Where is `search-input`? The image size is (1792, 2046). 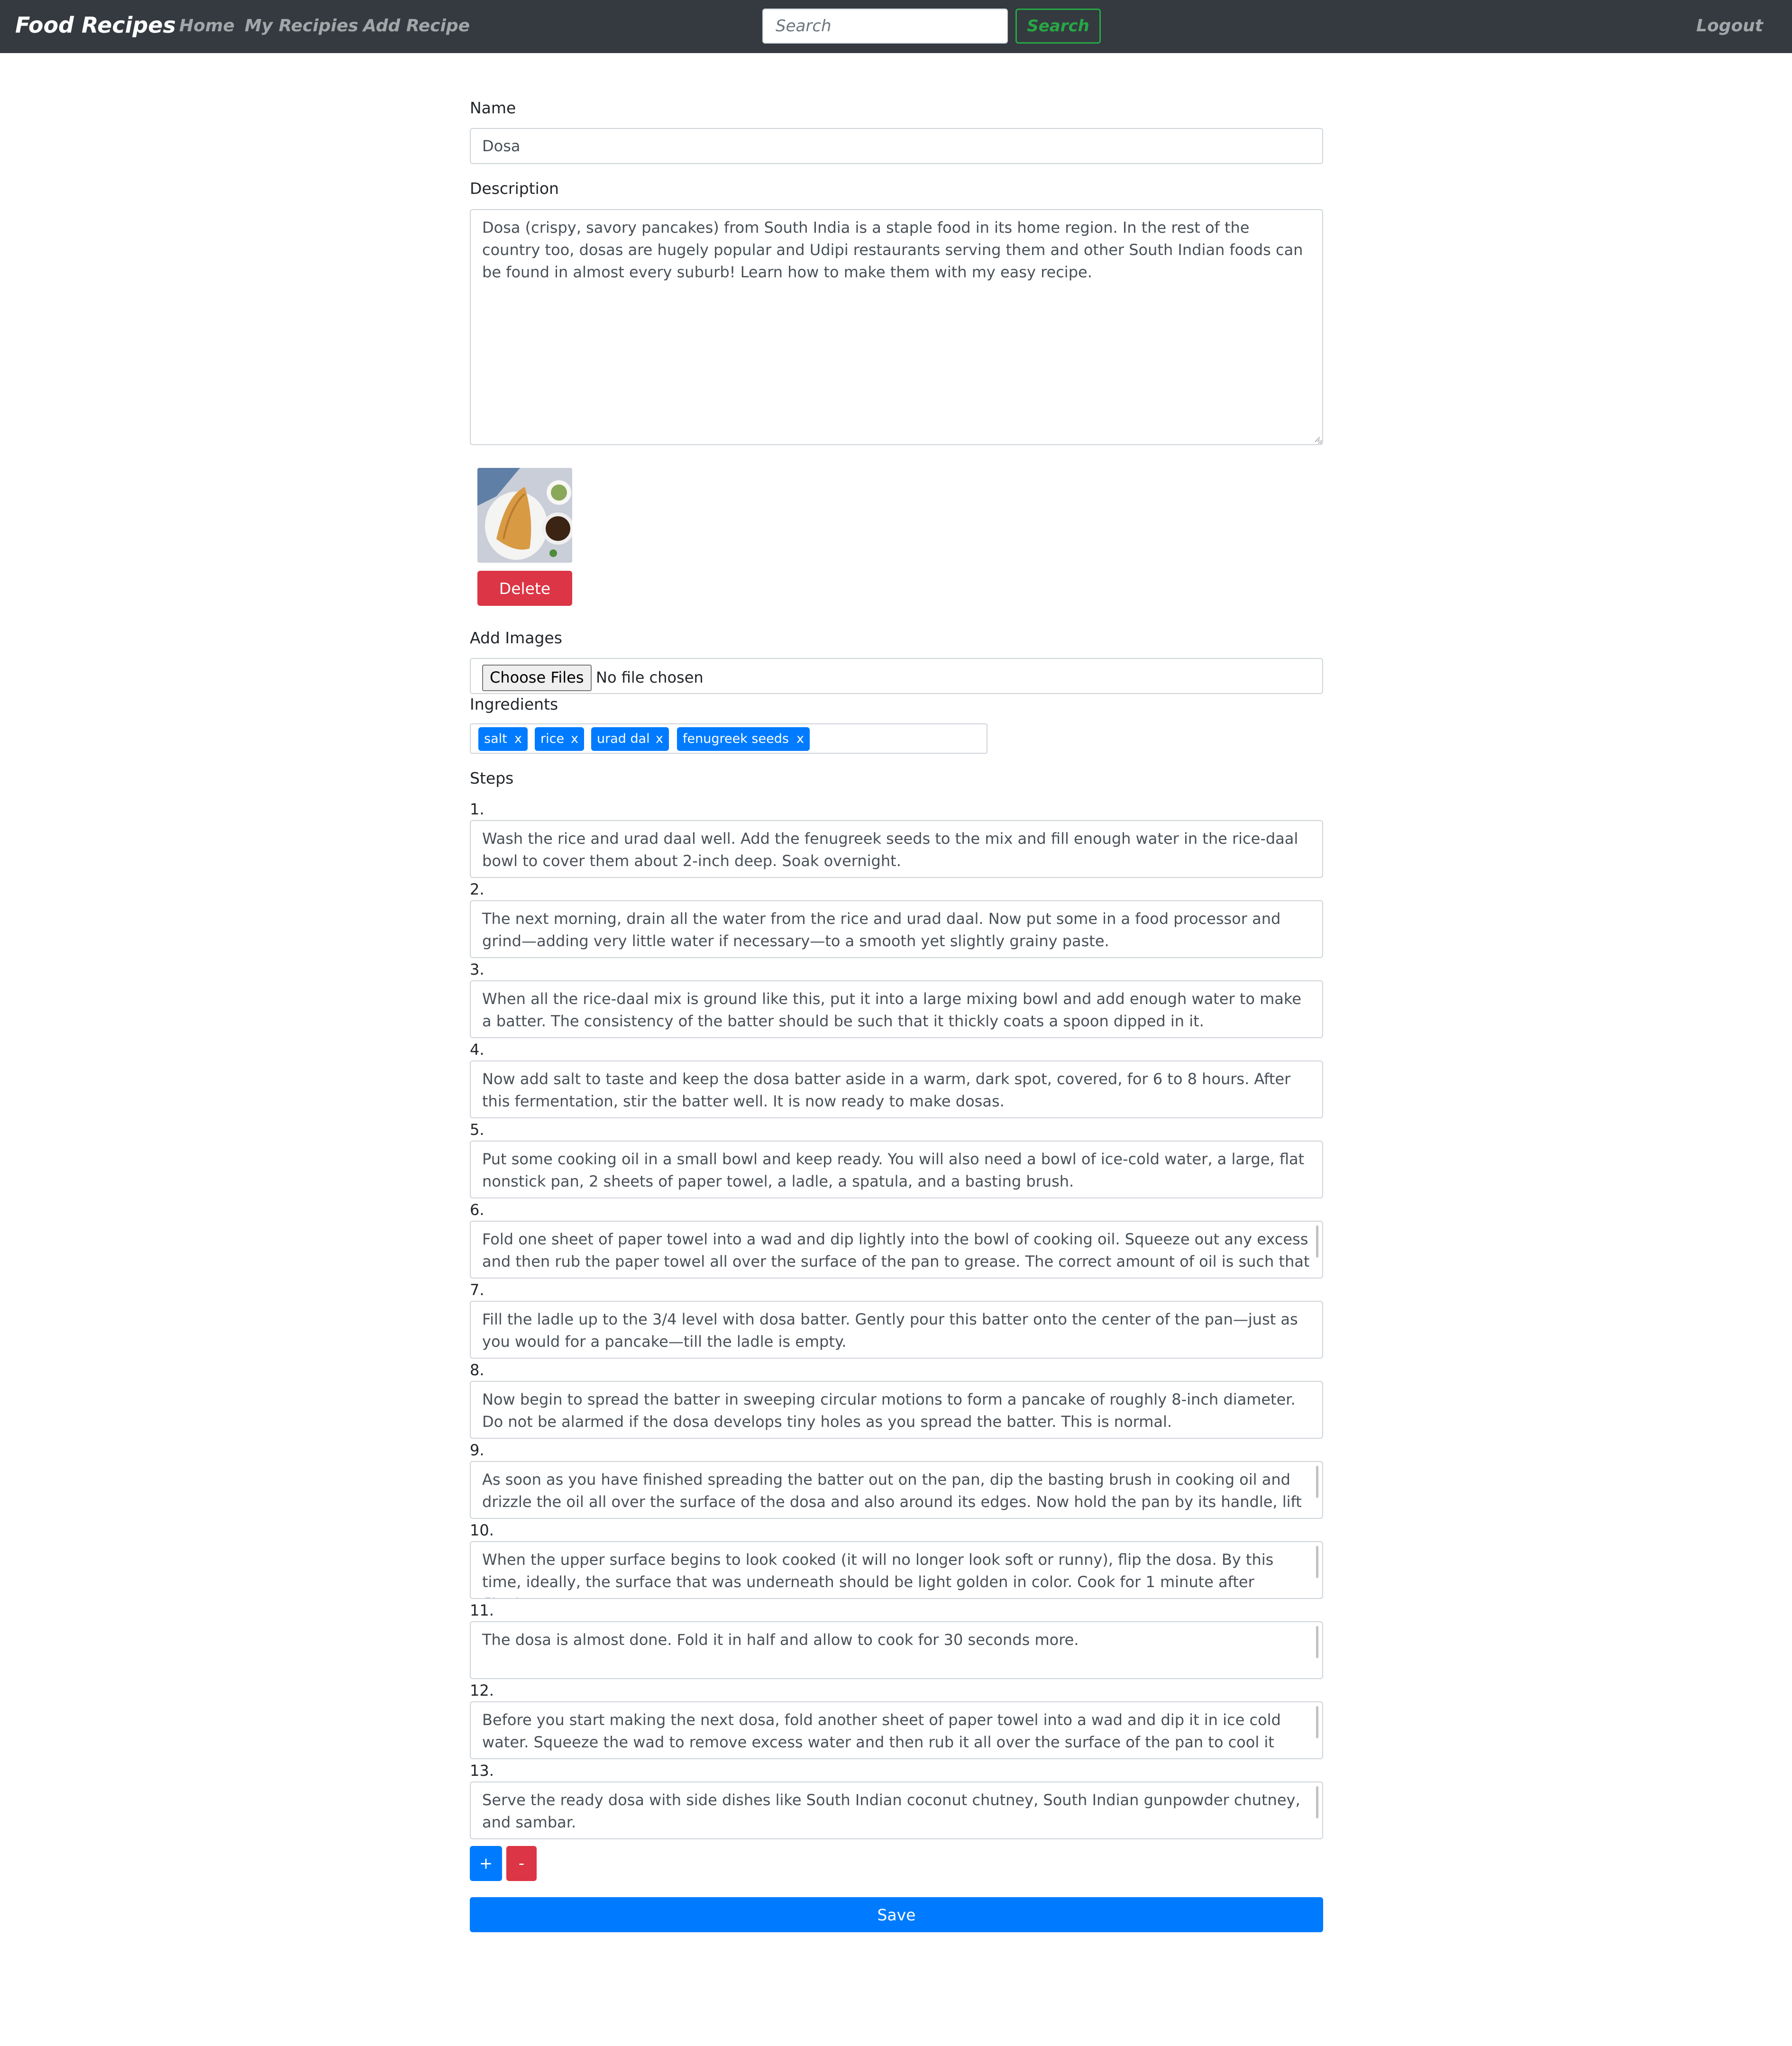 search-input is located at coordinates (885, 26).